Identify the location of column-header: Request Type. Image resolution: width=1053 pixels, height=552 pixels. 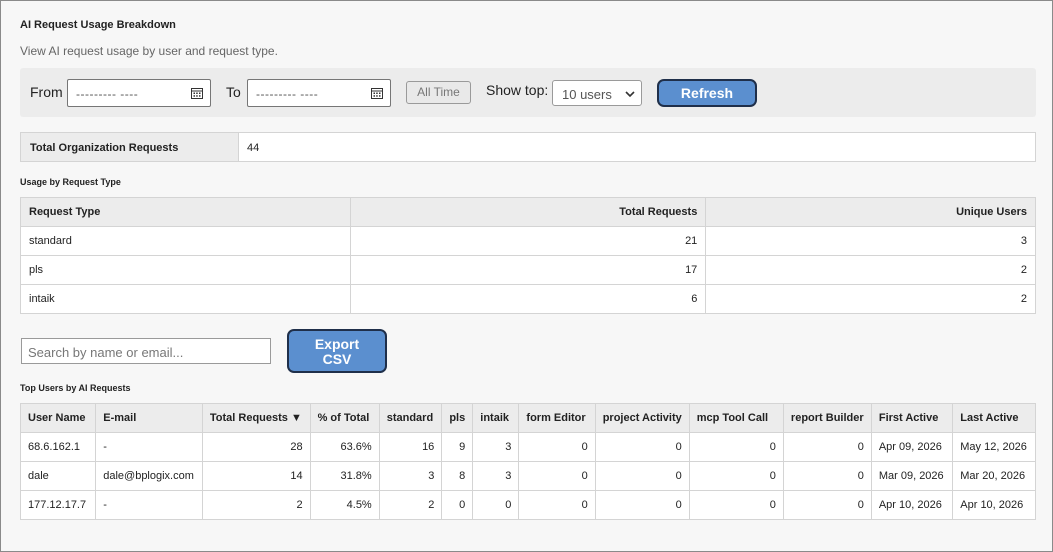
(185, 212).